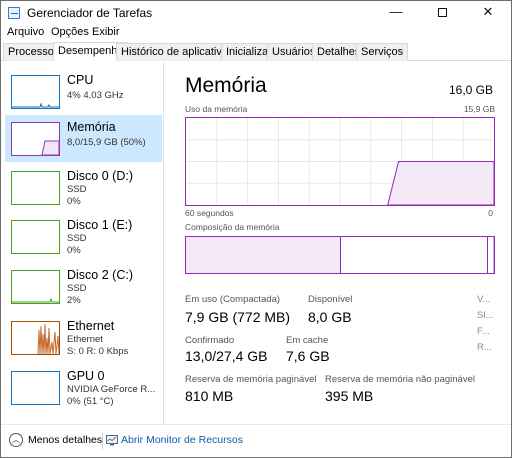 Image resolution: width=512 pixels, height=458 pixels. I want to click on sidebar-item-disk-0: Disco 0 (D:) SSD 0%, so click(83, 187).